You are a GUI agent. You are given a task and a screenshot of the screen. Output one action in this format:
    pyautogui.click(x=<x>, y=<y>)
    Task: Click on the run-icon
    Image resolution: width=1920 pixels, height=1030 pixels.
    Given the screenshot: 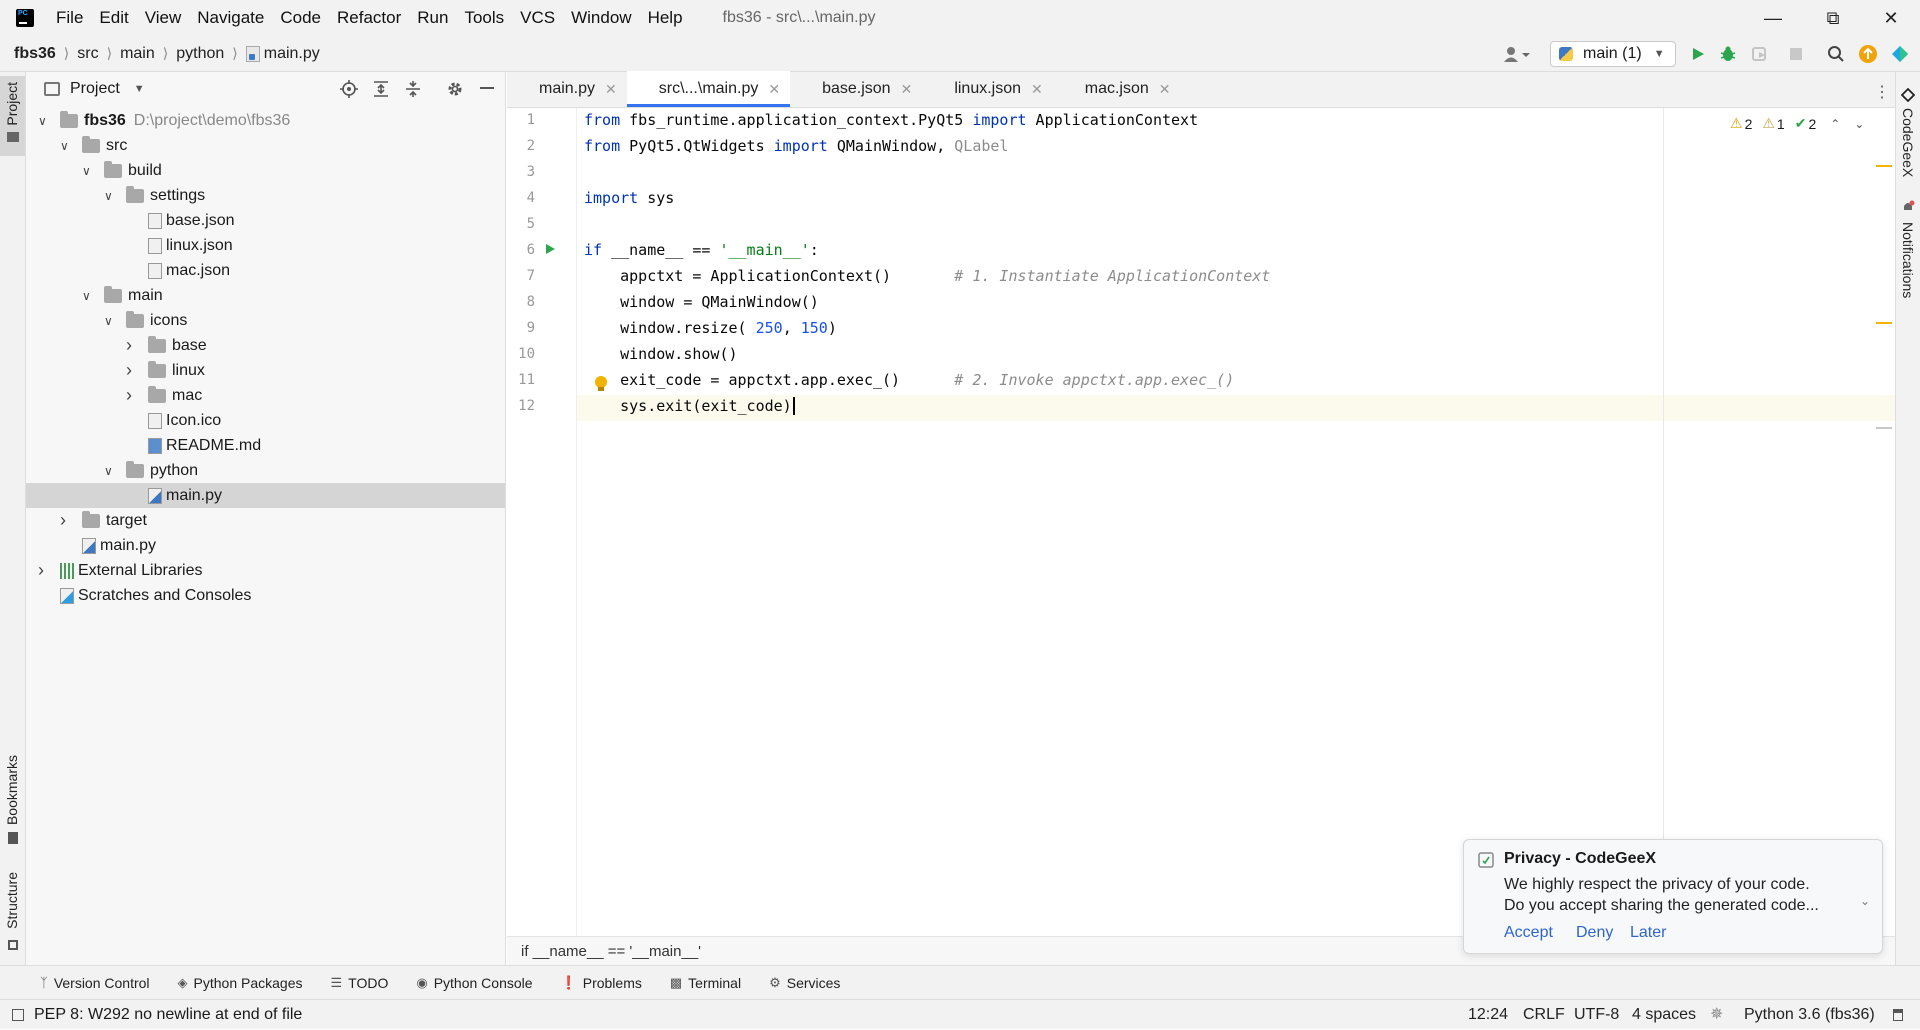 What is the action you would take?
    pyautogui.click(x=1698, y=54)
    